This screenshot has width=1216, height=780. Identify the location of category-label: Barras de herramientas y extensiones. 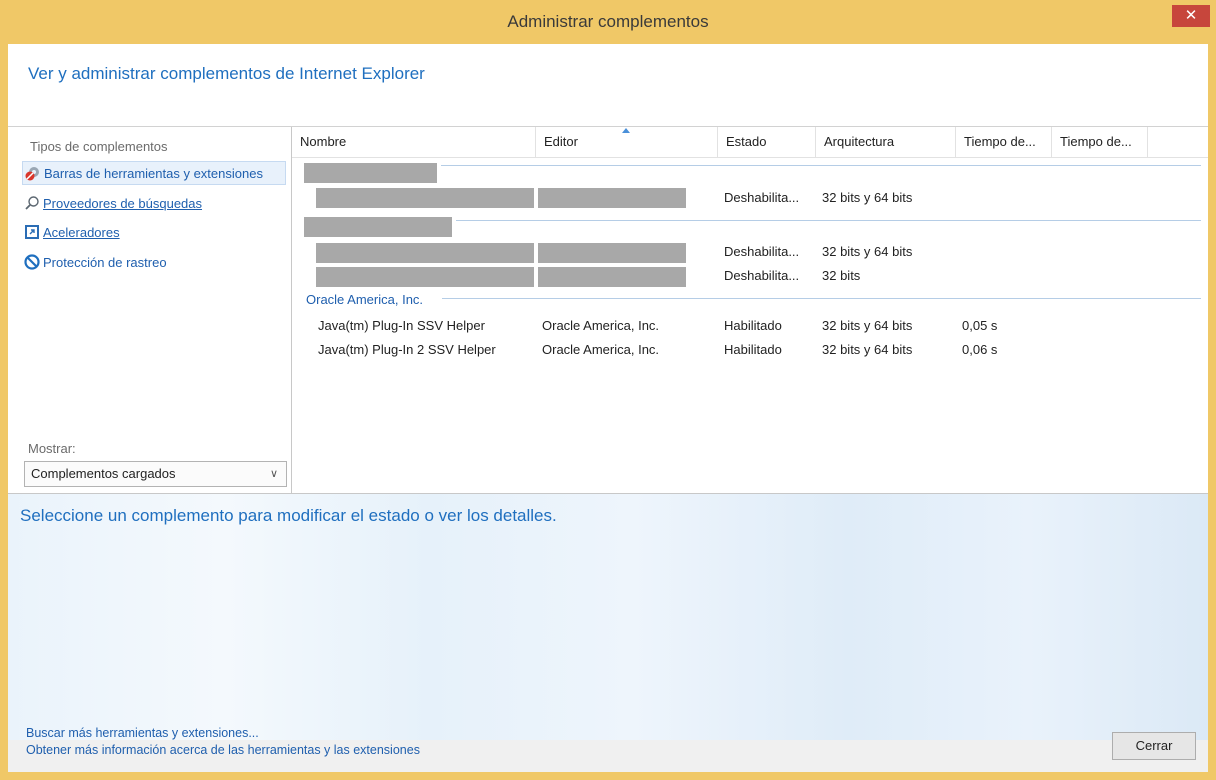
(153, 173).